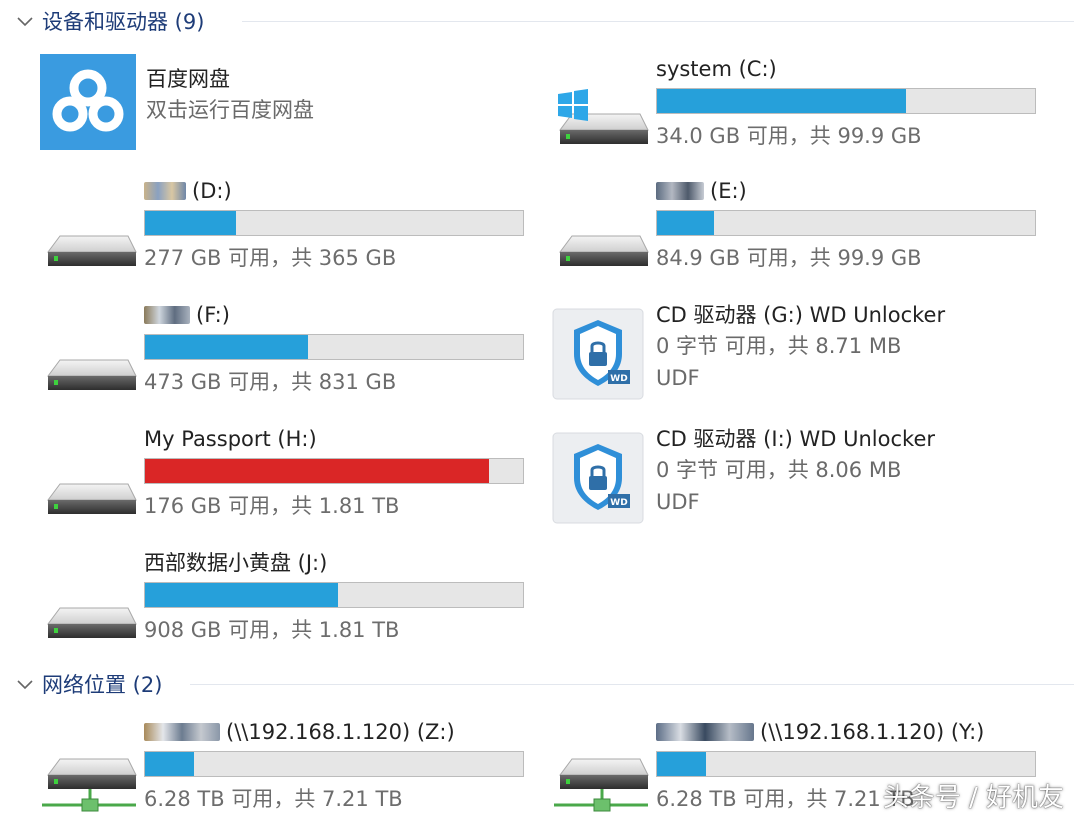 Image resolution: width=1080 pixels, height=825 pixels. Describe the element at coordinates (973, 798) in the screenshot. I see `watermark: 头条号 / 好机友` at that location.